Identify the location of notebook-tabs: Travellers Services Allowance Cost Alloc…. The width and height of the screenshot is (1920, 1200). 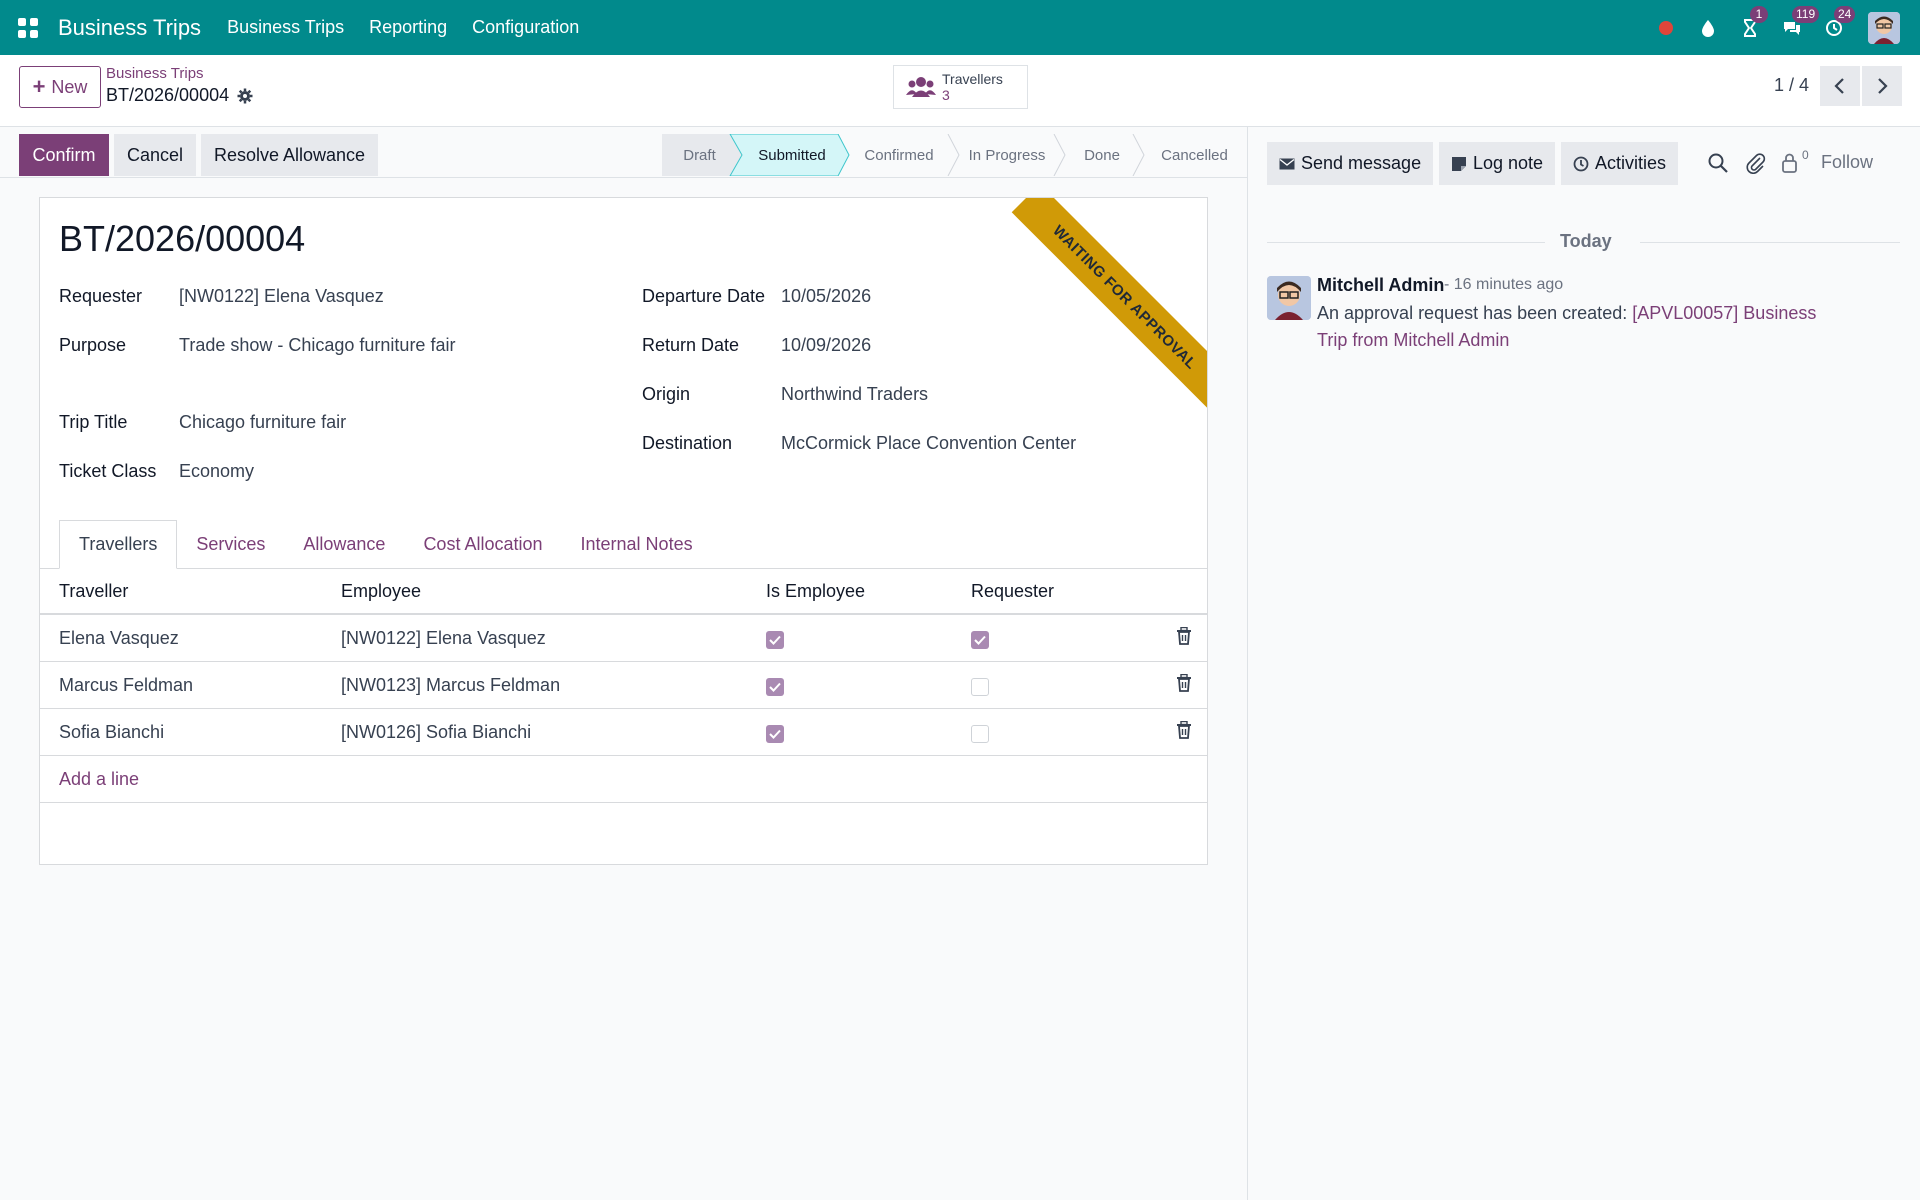
(385, 544).